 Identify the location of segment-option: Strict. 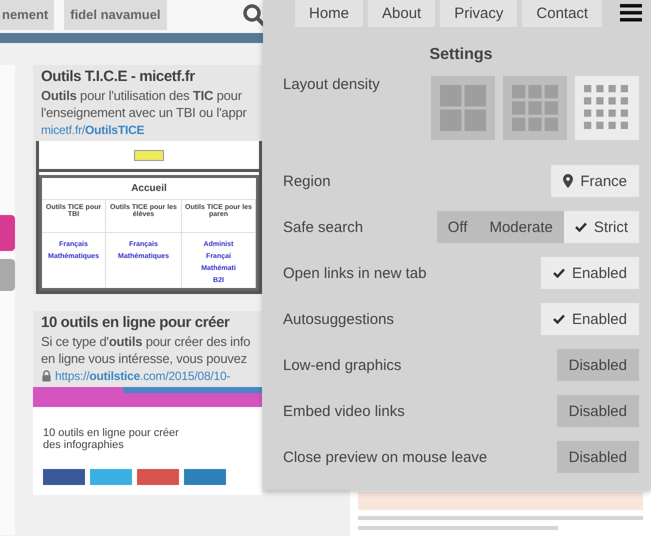
(601, 227).